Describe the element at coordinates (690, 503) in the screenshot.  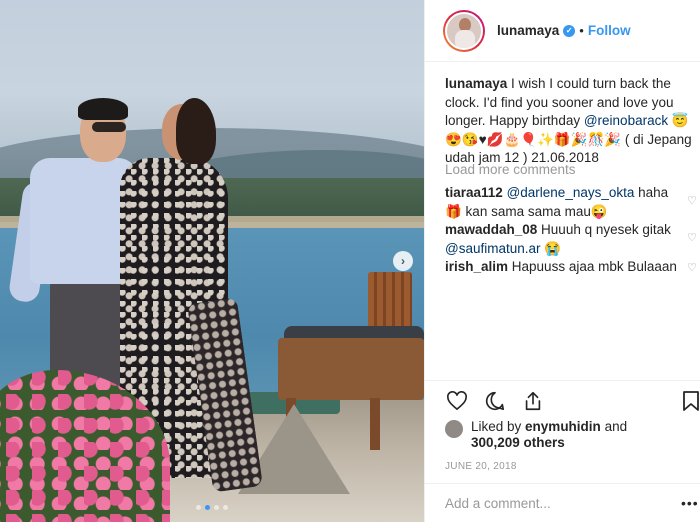
I see `more-options-icon: •••` at that location.